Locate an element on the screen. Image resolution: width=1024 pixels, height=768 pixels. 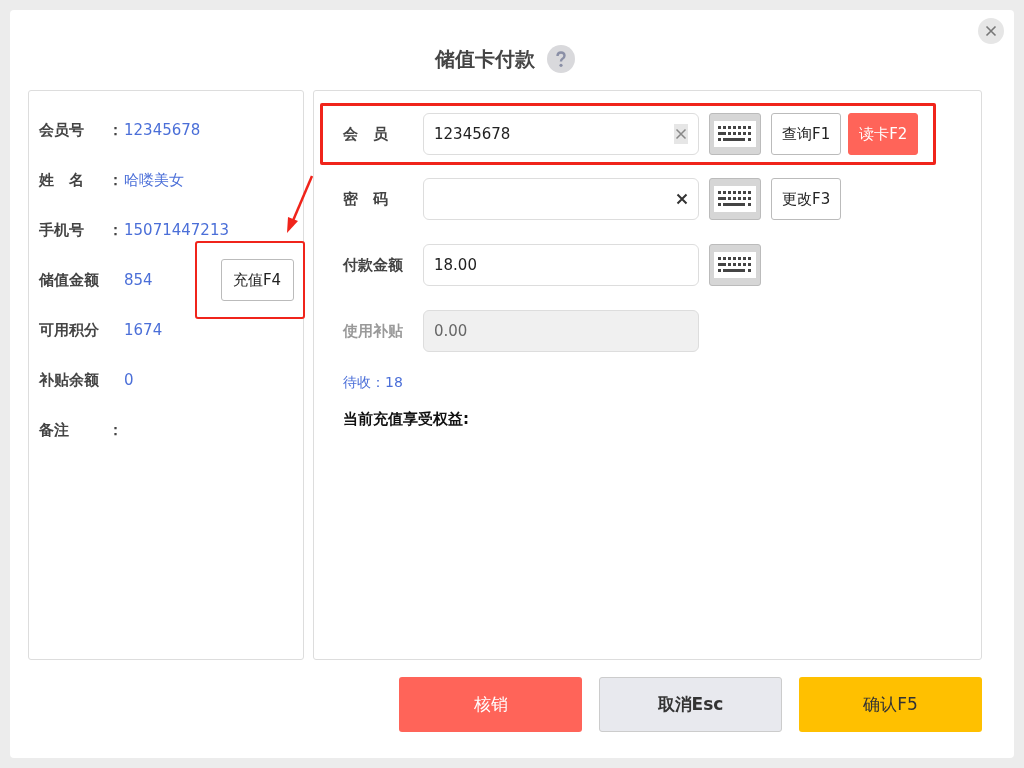
pending-amount: 待收：18 is located at coordinates (373, 383).